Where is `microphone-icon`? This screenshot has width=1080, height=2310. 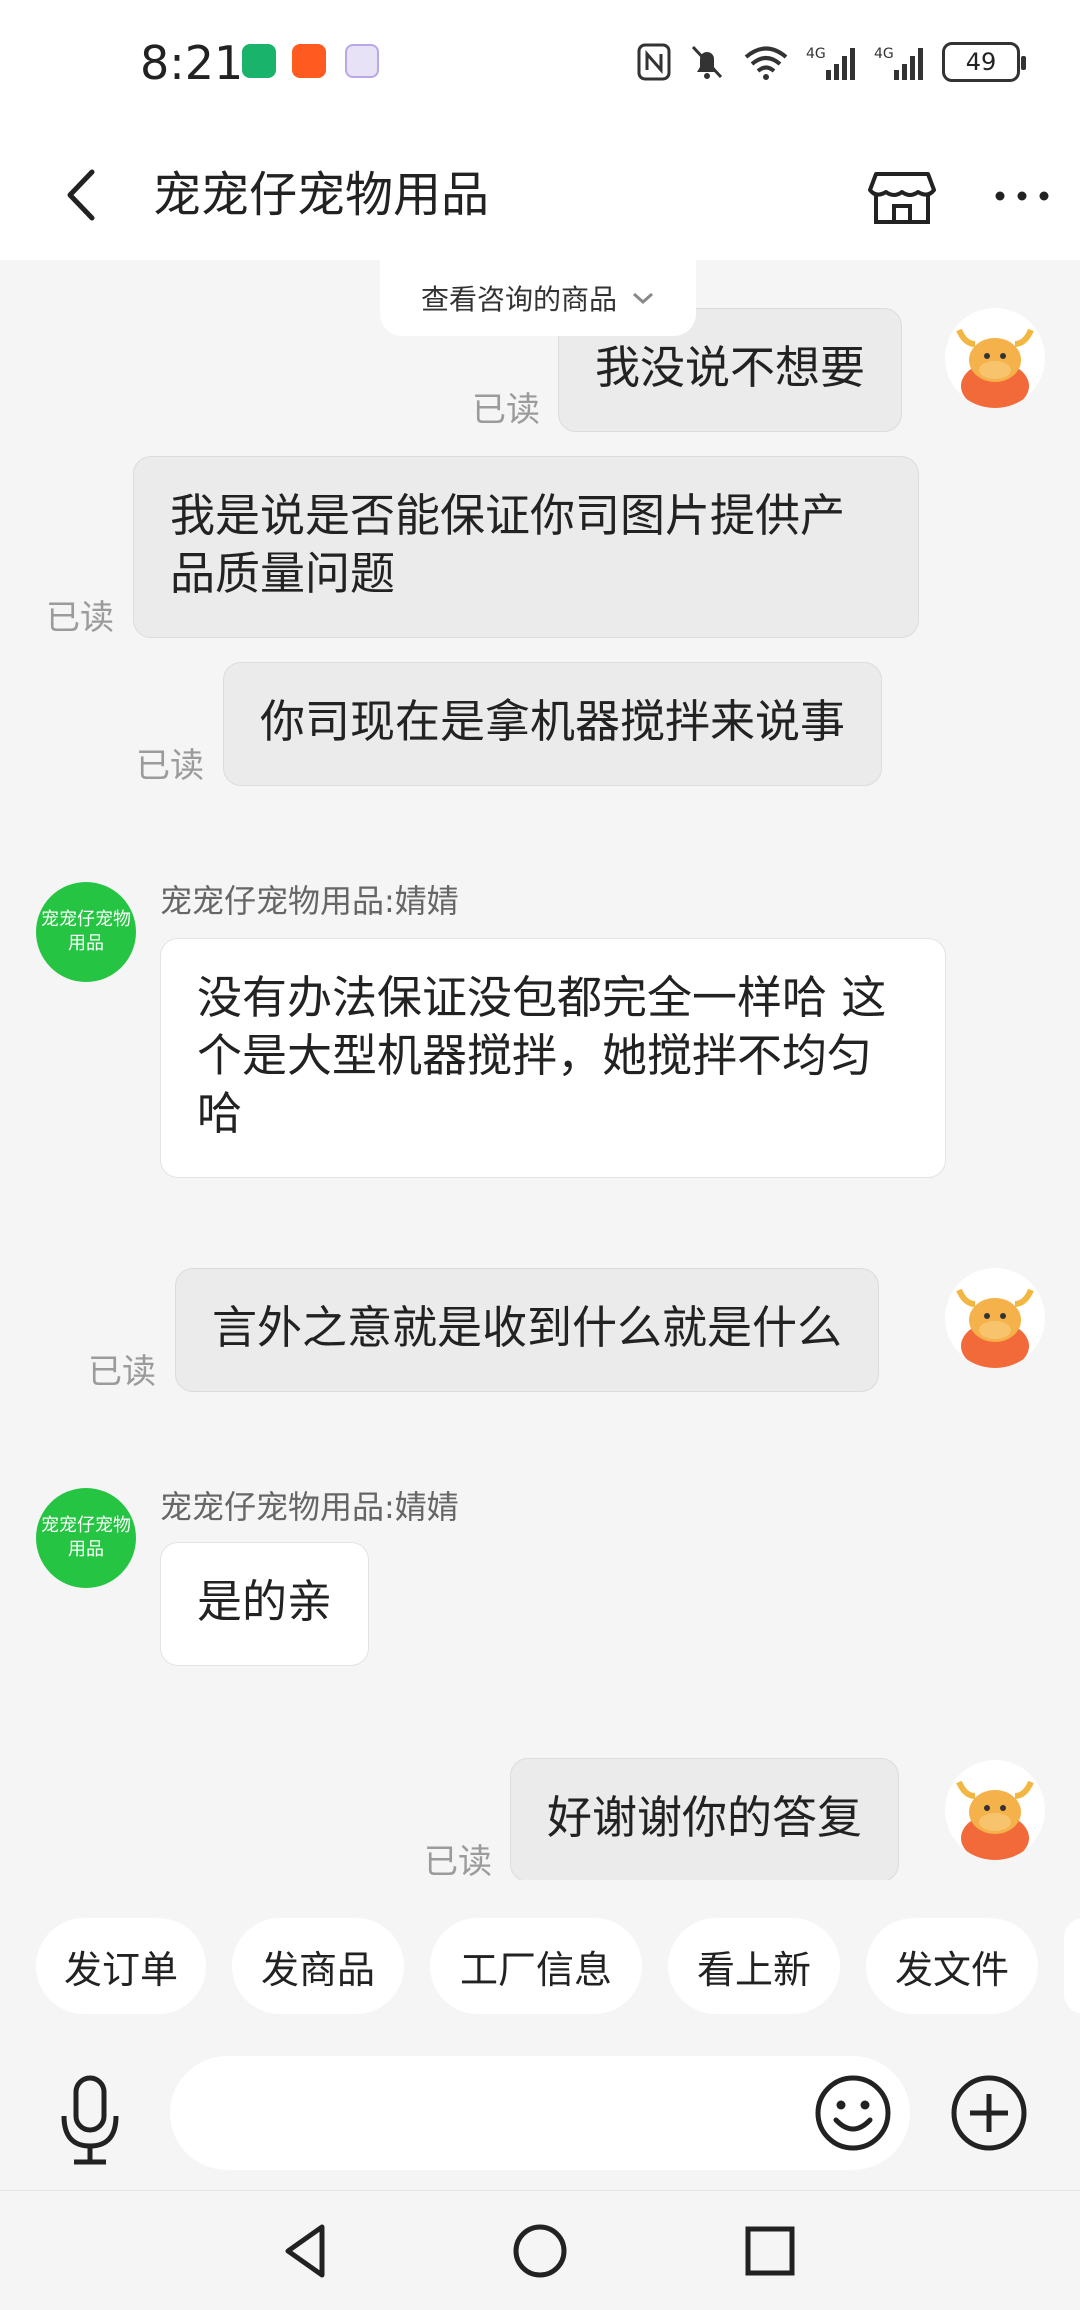 microphone-icon is located at coordinates (90, 2120).